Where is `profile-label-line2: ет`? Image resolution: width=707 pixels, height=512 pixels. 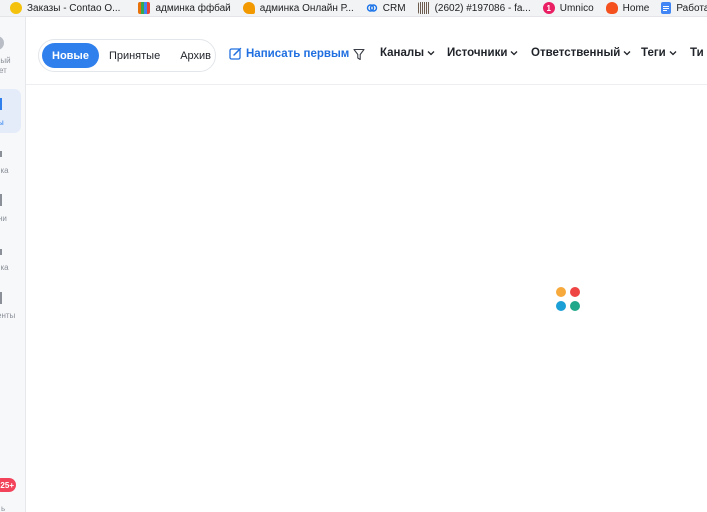 profile-label-line2: ет is located at coordinates (3, 70).